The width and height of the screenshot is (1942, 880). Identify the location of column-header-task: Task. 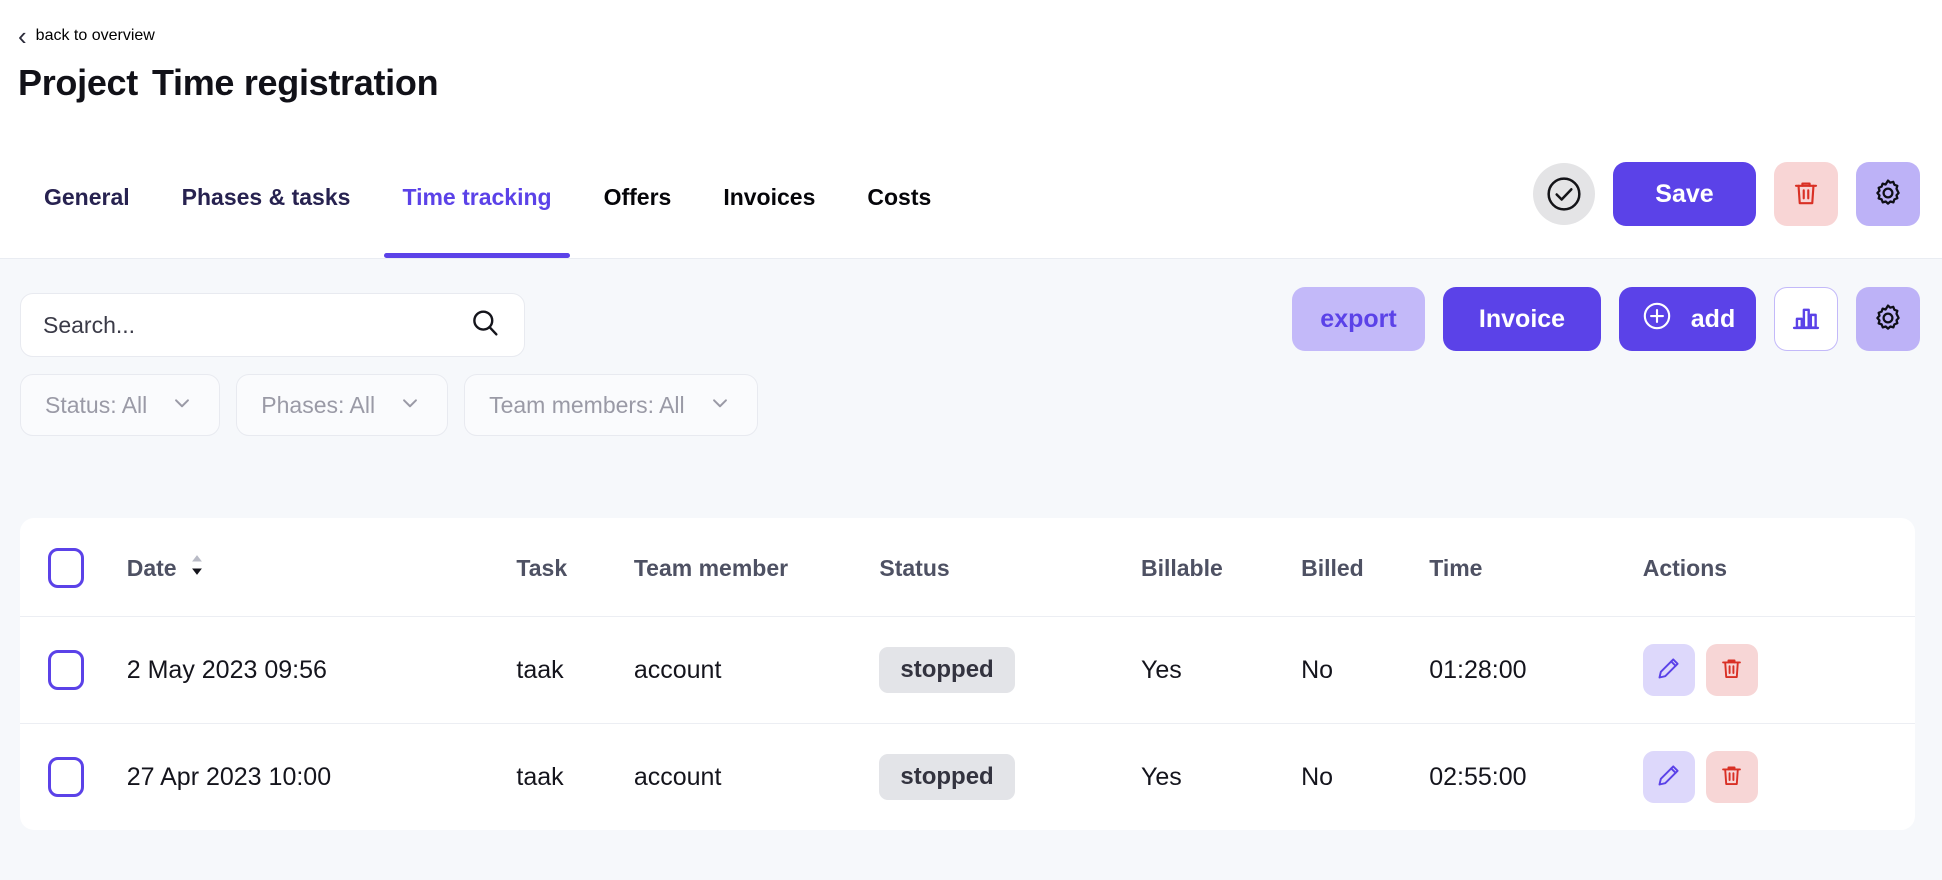
(575, 567).